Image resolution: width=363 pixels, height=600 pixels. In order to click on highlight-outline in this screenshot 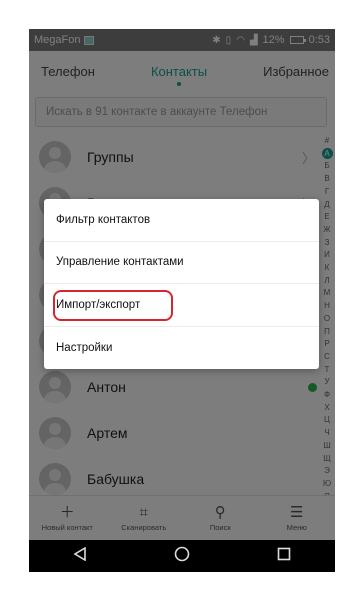, I will do `click(113, 305)`.